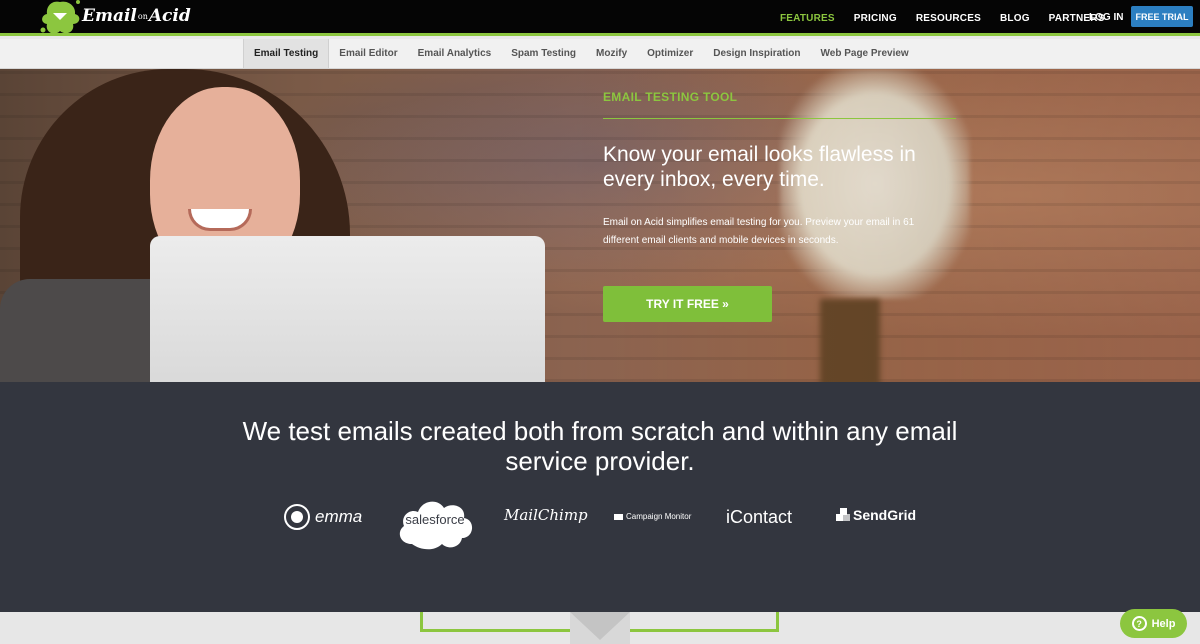  What do you see at coordinates (843, 515) in the screenshot?
I see `sendgrid-icon` at bounding box center [843, 515].